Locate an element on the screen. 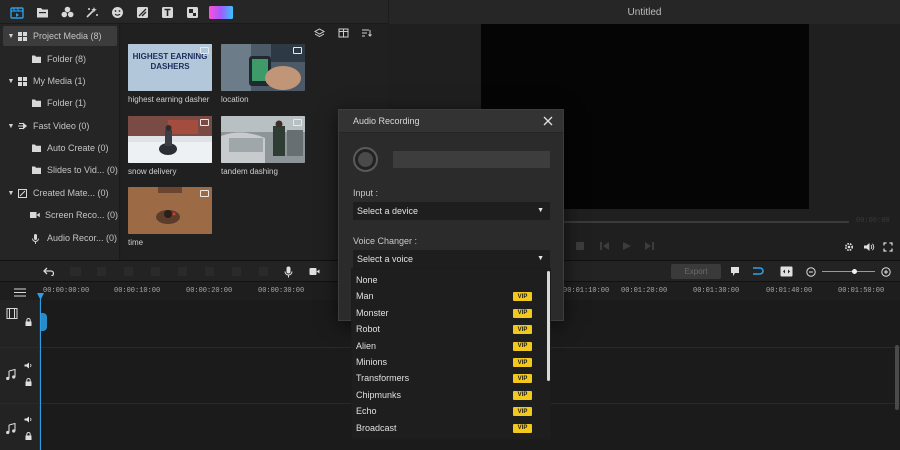 This screenshot has height=450, width=900. media-icon is located at coordinates (17, 12).